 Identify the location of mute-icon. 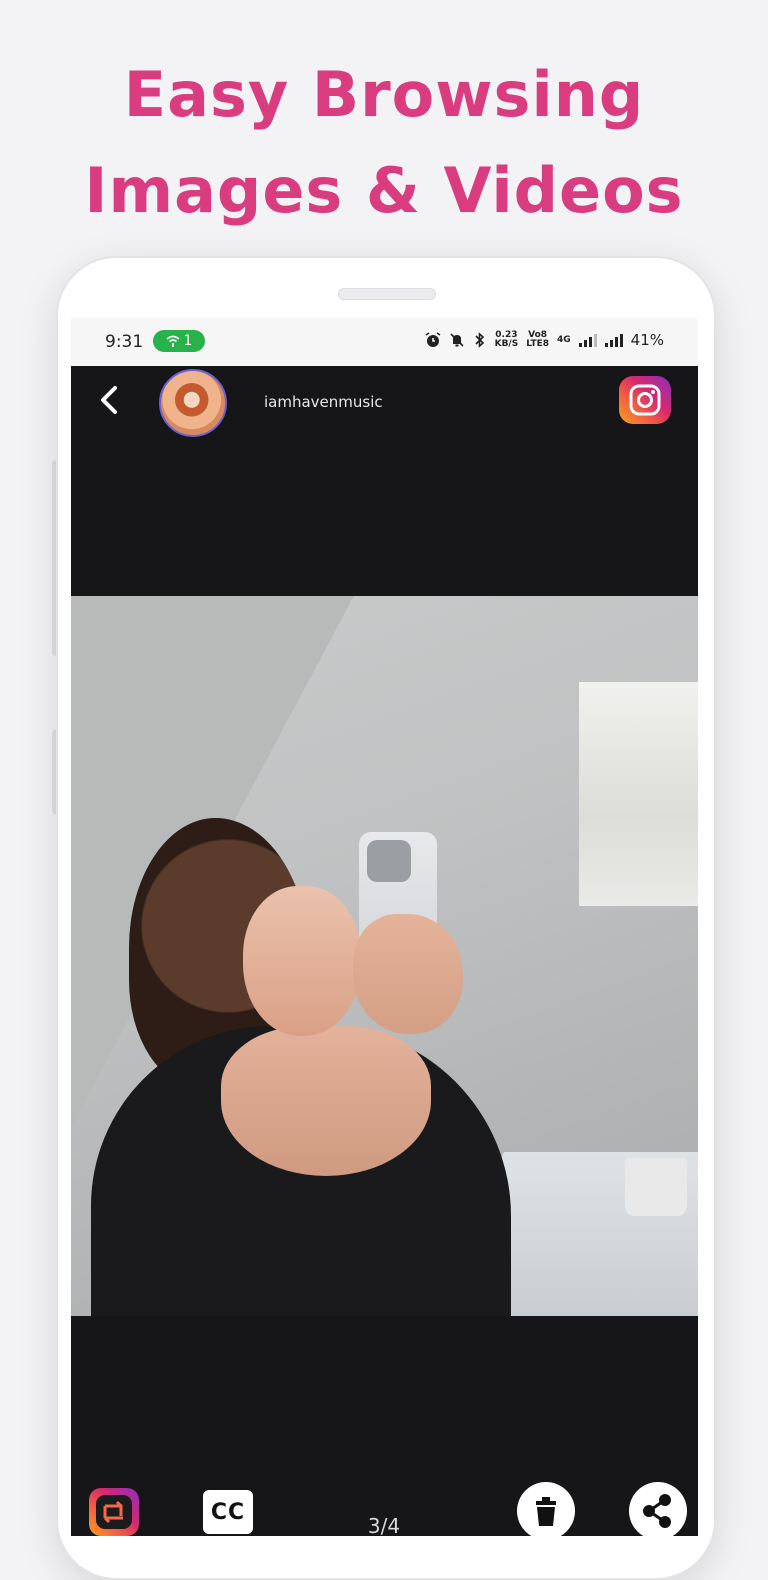
(457, 340).